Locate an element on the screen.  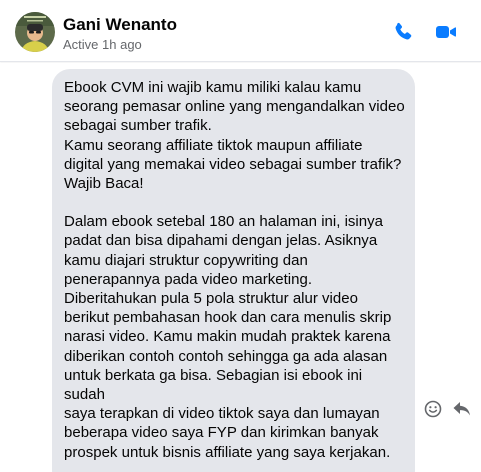
video-camera-icon is located at coordinates (446, 32).